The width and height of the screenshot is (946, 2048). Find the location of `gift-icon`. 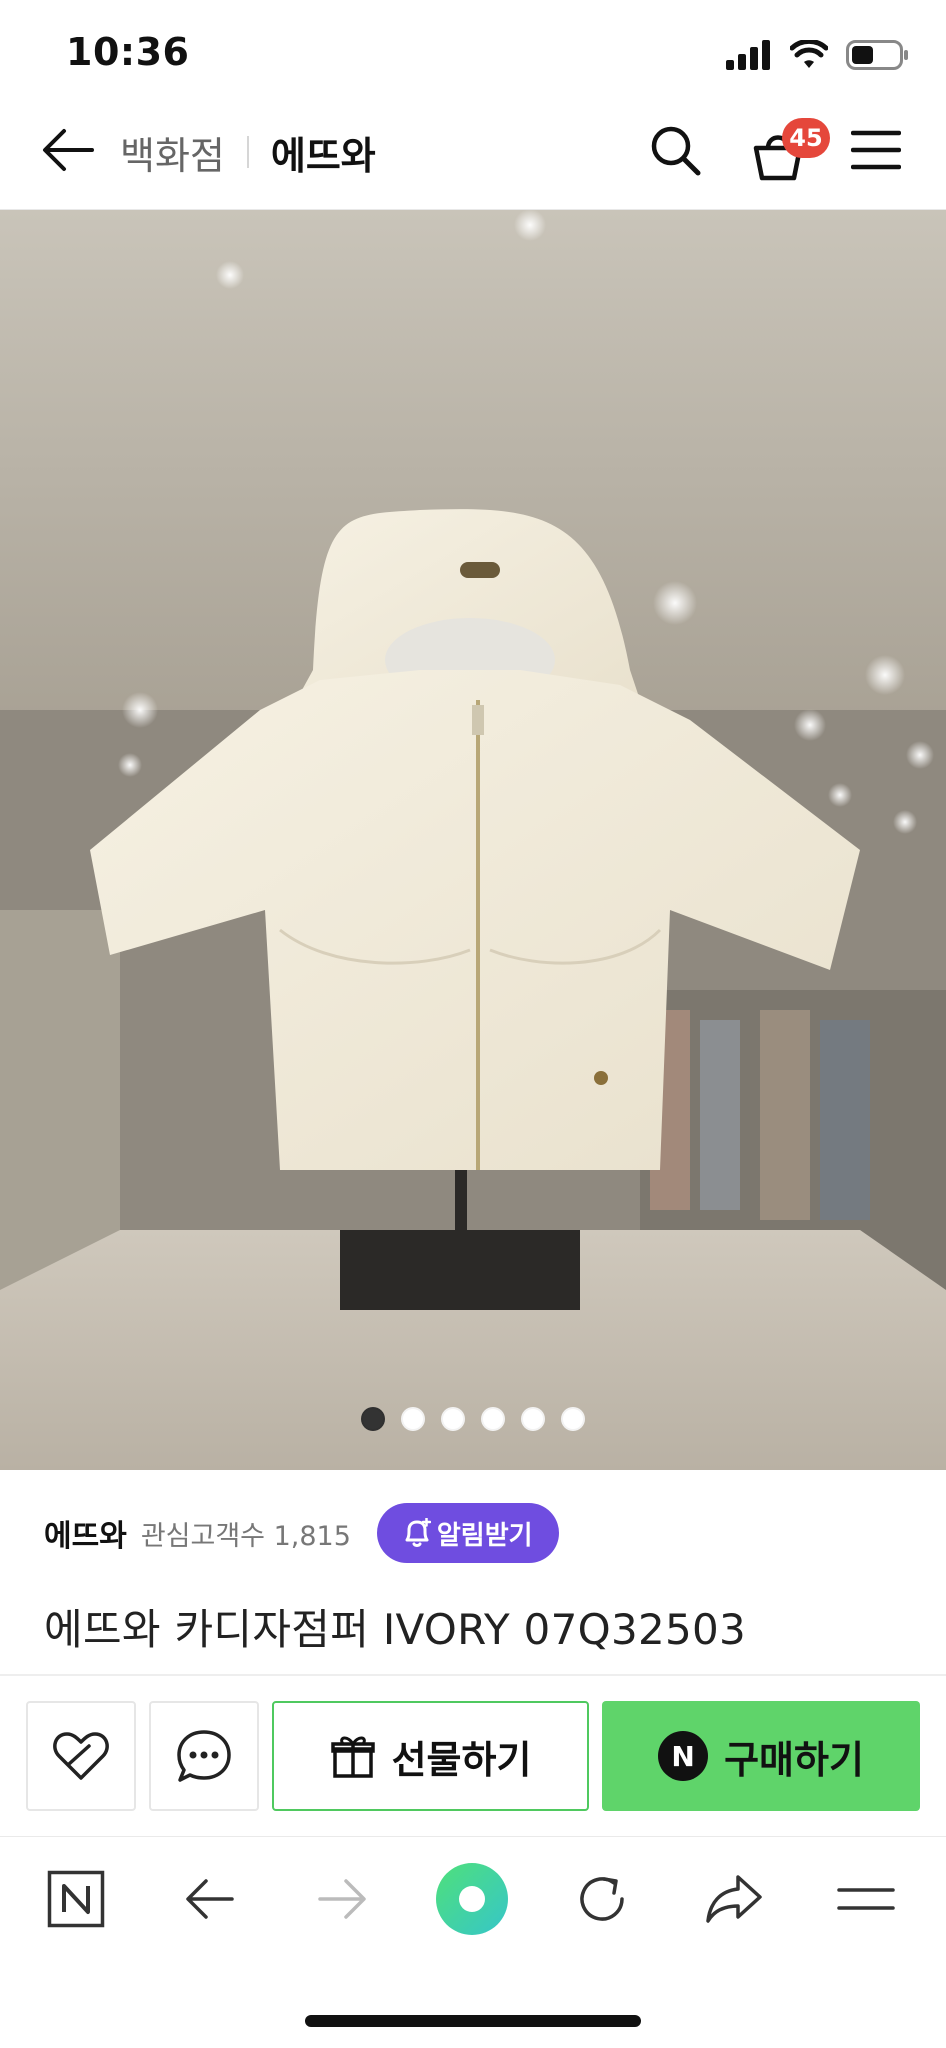

gift-icon is located at coordinates (352, 1757).